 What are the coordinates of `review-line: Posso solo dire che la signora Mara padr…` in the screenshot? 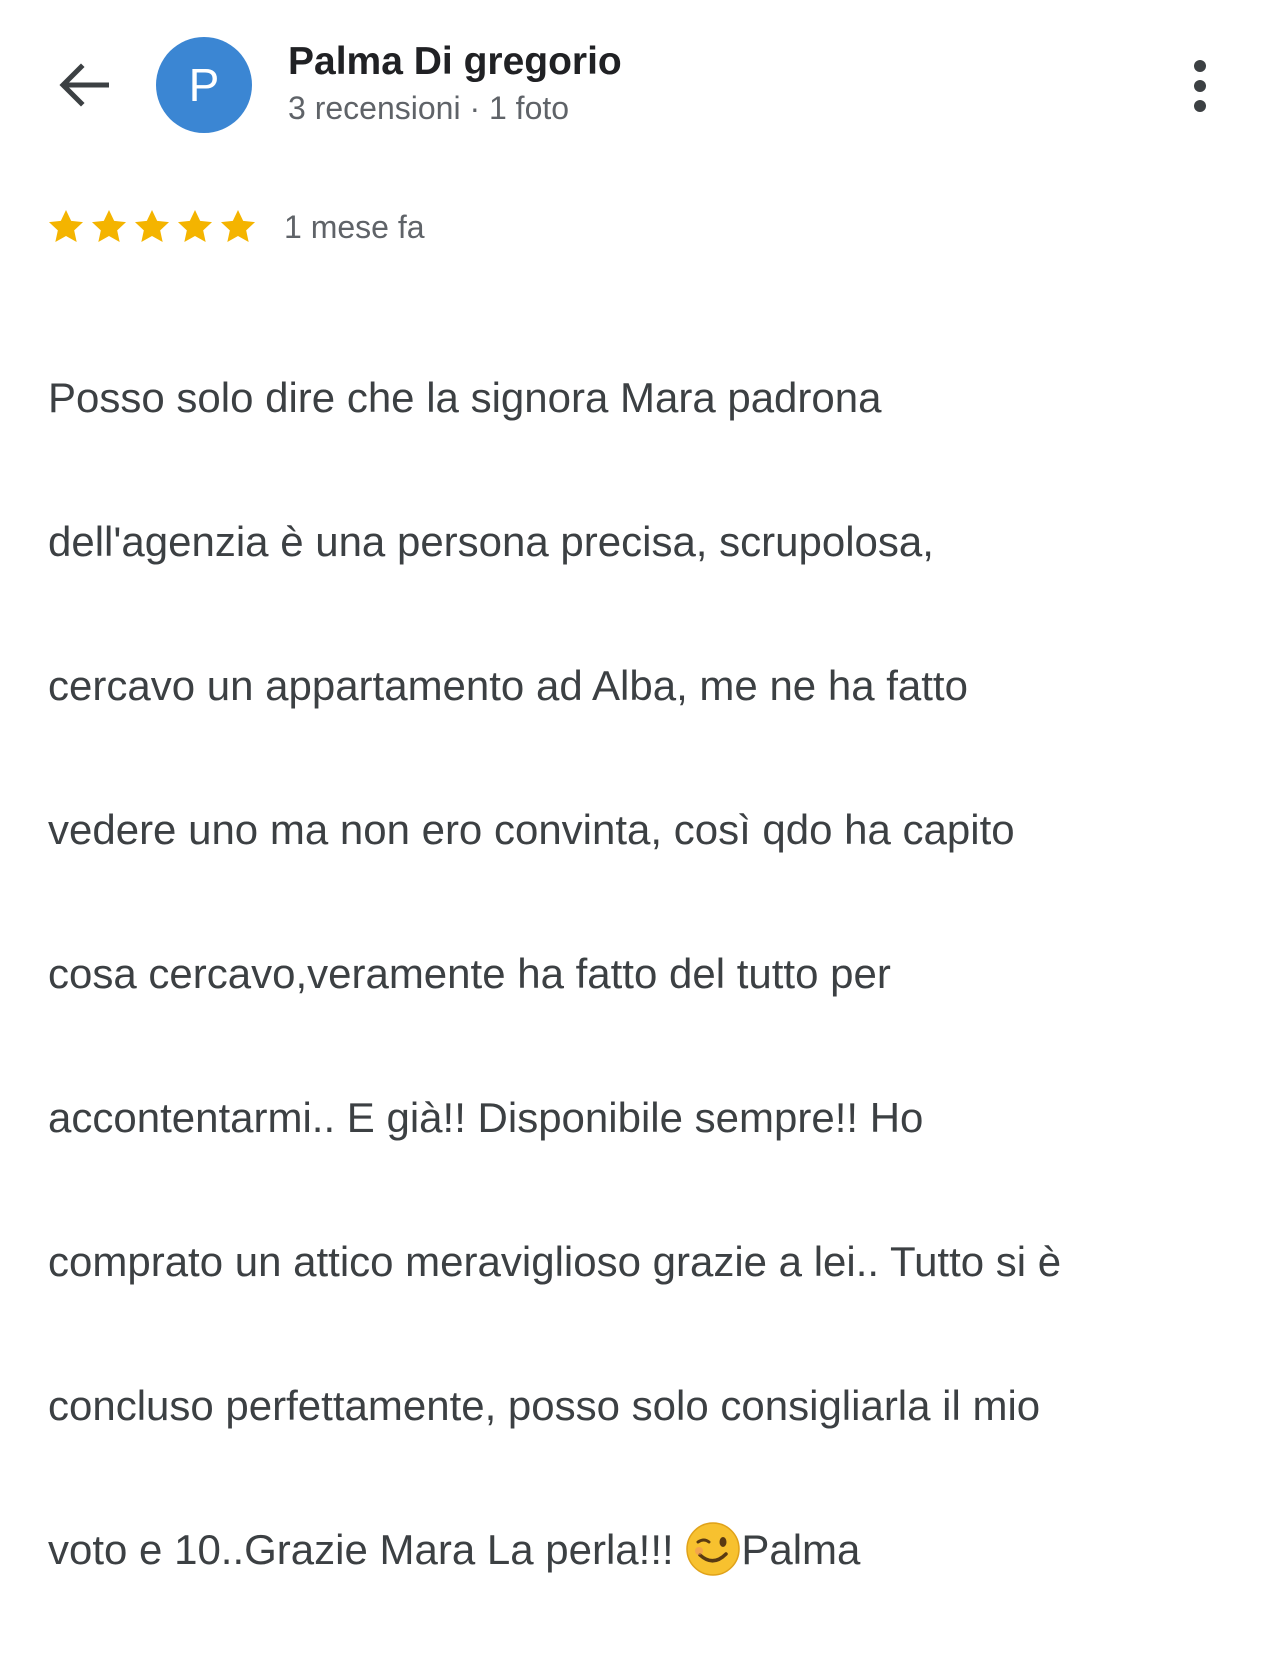 It's located at (465, 397).